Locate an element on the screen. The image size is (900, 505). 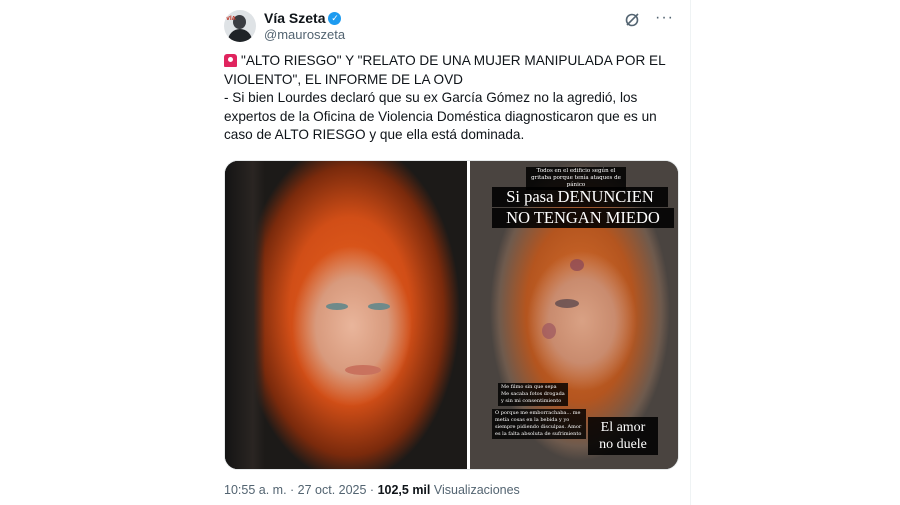
grok-icon is located at coordinates (632, 20).